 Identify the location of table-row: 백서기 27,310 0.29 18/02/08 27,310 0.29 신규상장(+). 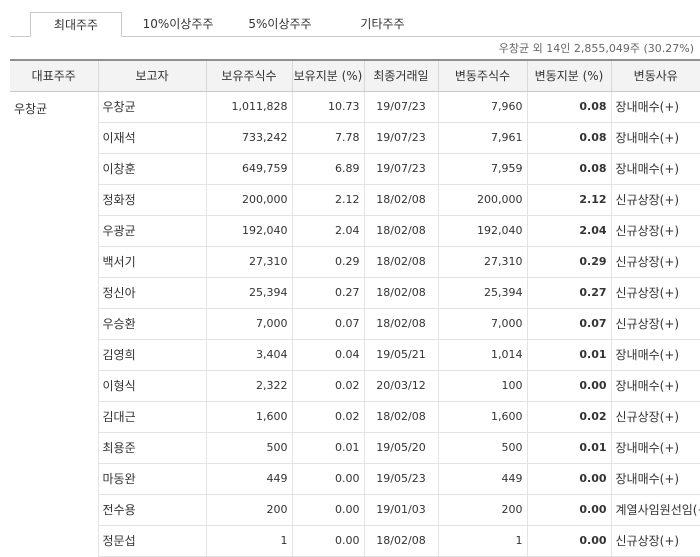
(355, 262).